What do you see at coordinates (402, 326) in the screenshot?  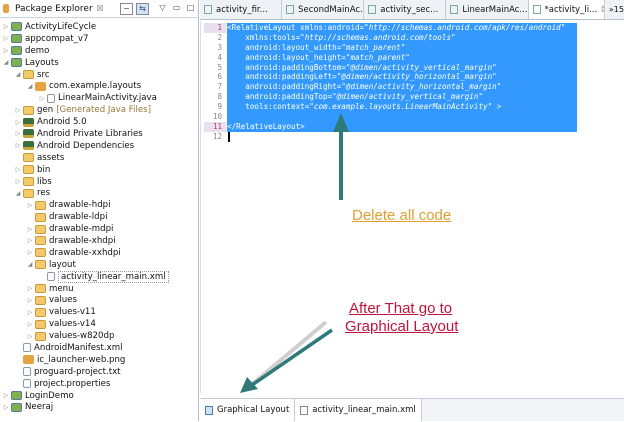 I see `after-that-note-line2: Graphical Layout` at bounding box center [402, 326].